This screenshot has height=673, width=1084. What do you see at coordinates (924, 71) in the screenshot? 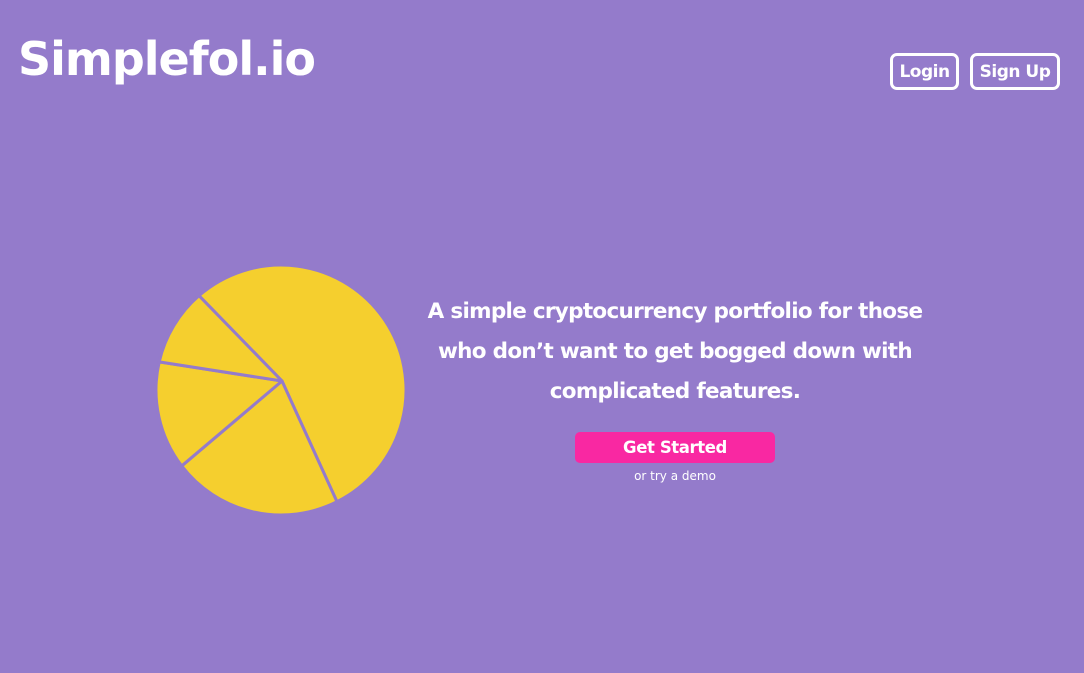
I see `login-button: Login` at bounding box center [924, 71].